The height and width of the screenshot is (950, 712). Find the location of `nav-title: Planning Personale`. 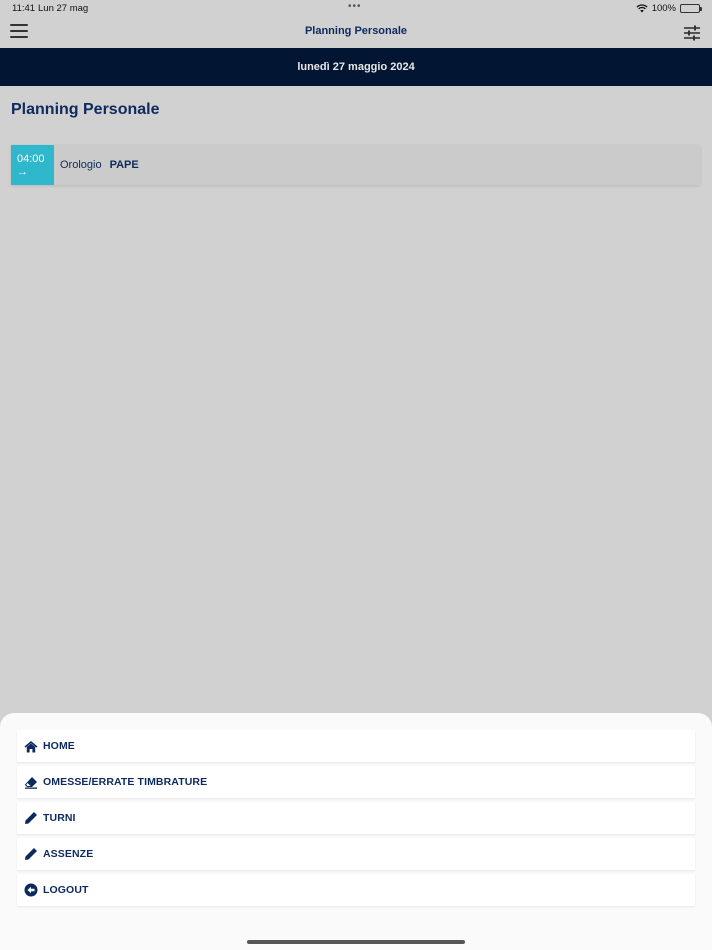

nav-title: Planning Personale is located at coordinates (356, 31).